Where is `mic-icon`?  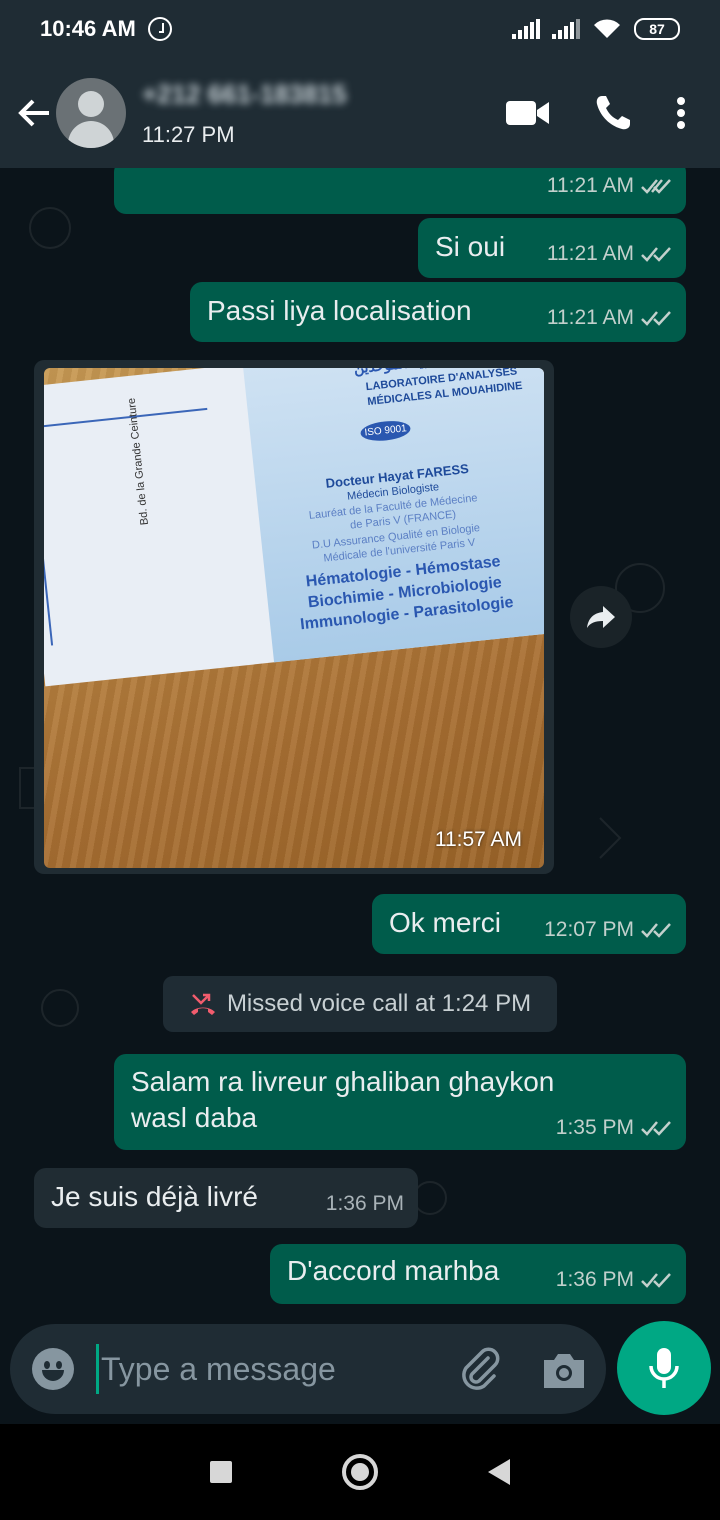
mic-icon is located at coordinates (664, 1368).